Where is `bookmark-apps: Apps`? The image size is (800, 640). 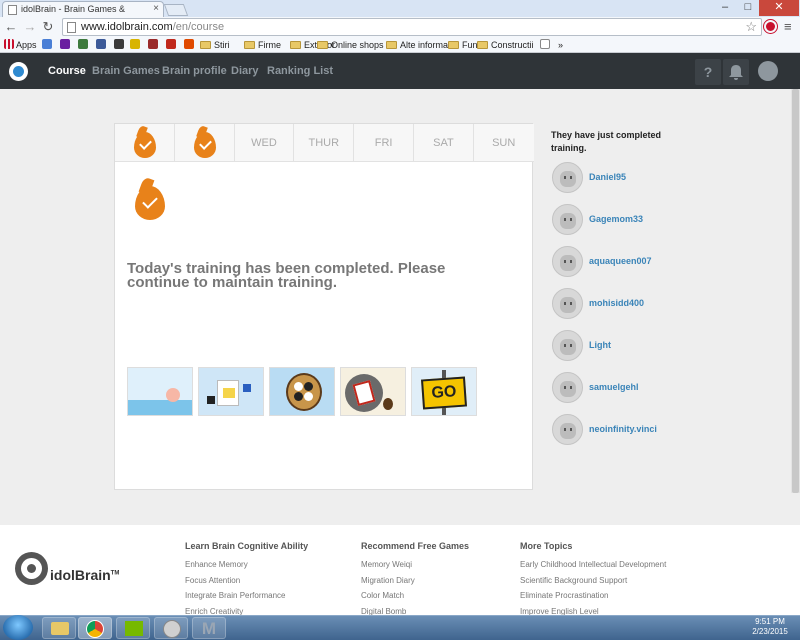 bookmark-apps: Apps is located at coordinates (20, 45).